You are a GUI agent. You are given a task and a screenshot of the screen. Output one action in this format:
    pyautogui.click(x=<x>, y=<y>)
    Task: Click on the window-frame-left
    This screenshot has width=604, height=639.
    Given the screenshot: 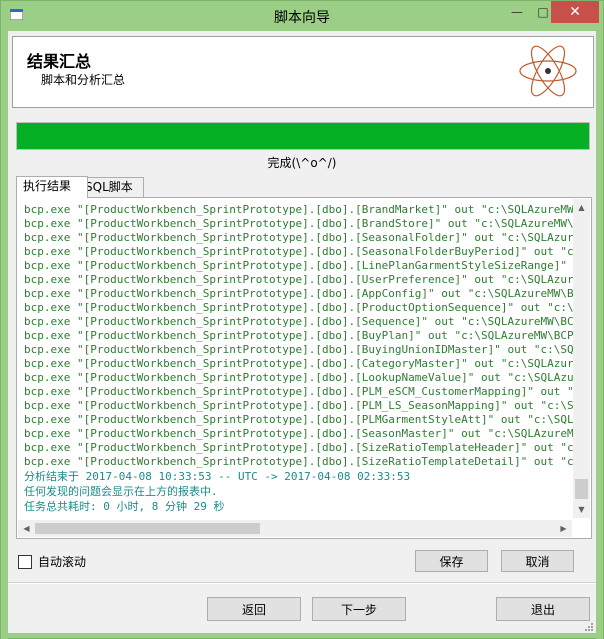 What is the action you would take?
    pyautogui.click(x=4, y=335)
    